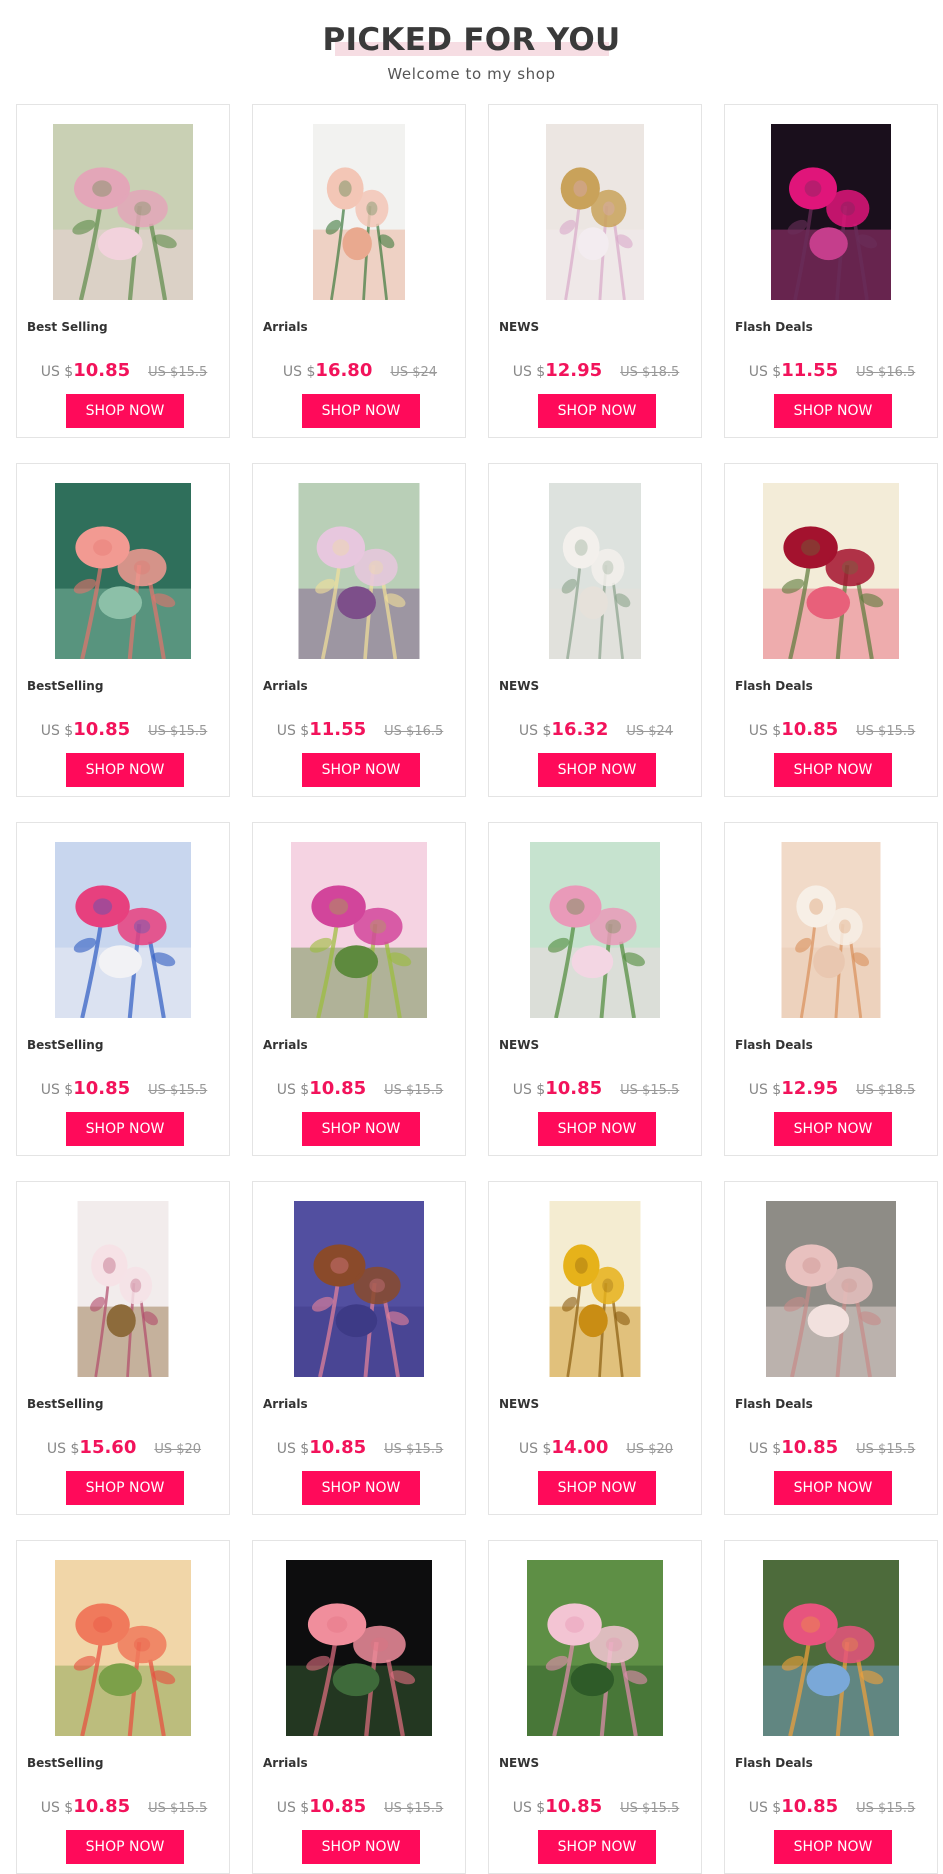 This screenshot has height=1874, width=943. What do you see at coordinates (123, 212) in the screenshot?
I see `product-image-pink-peony-bouquet` at bounding box center [123, 212].